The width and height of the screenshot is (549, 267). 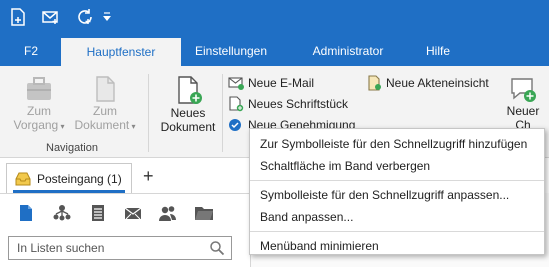 I want to click on neues-dokument-label-2: Dokument, so click(x=188, y=127).